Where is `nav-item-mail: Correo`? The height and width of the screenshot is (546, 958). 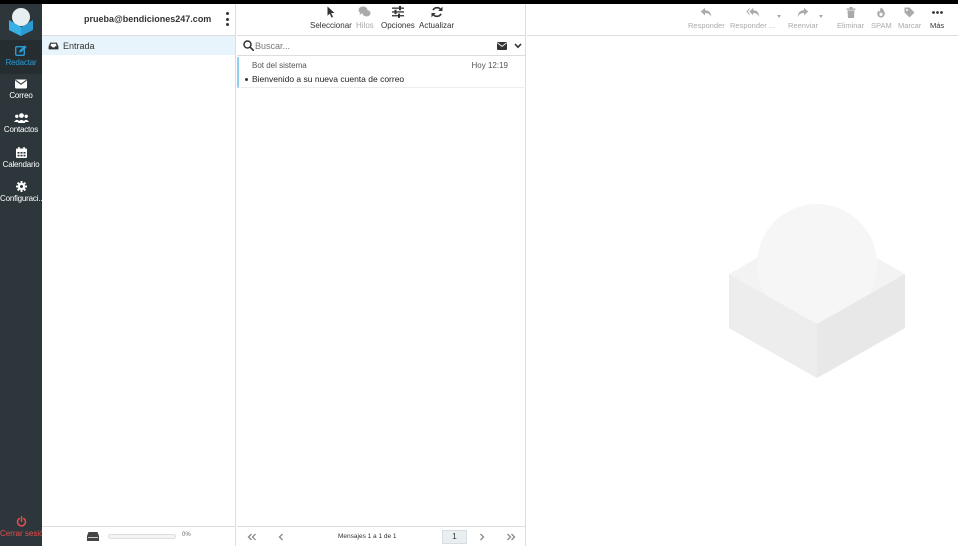 nav-item-mail: Correo is located at coordinates (21, 91).